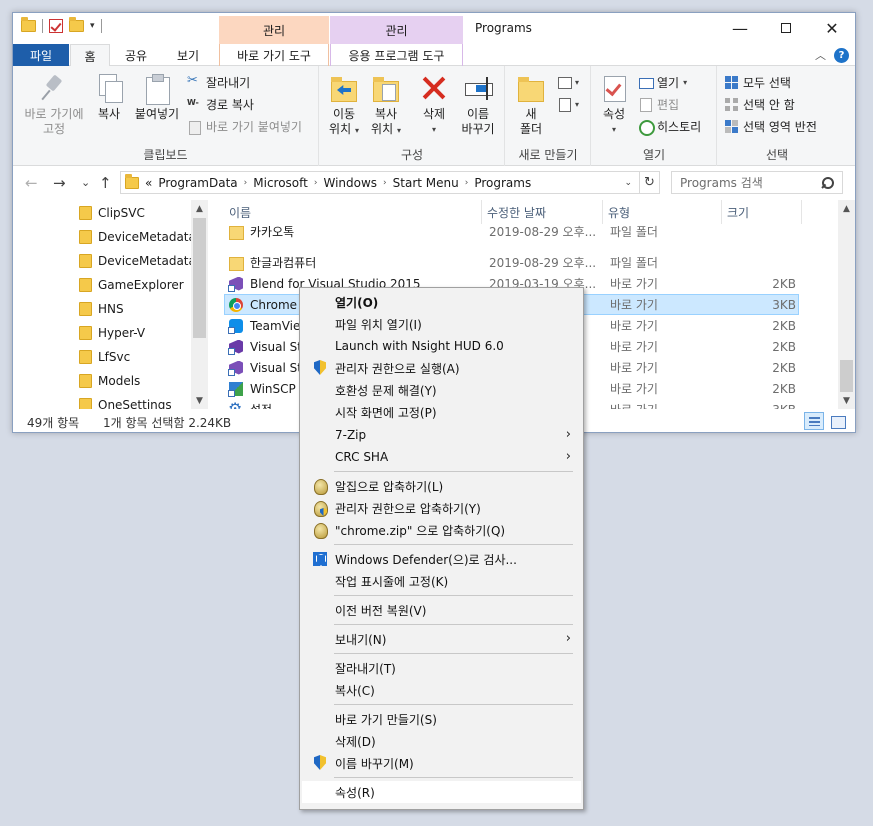 The width and height of the screenshot is (873, 826). I want to click on maximize-button, so click(786, 28).